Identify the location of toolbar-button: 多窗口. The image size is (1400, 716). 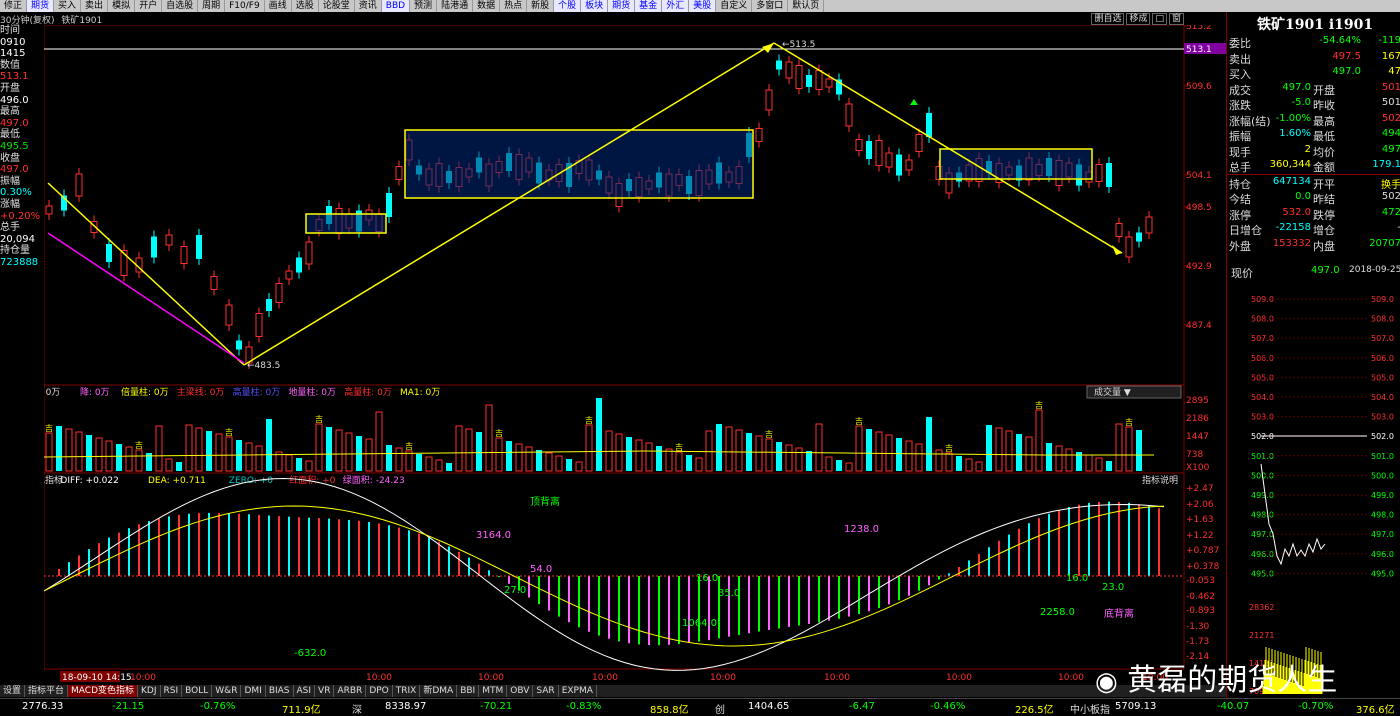
(770, 6).